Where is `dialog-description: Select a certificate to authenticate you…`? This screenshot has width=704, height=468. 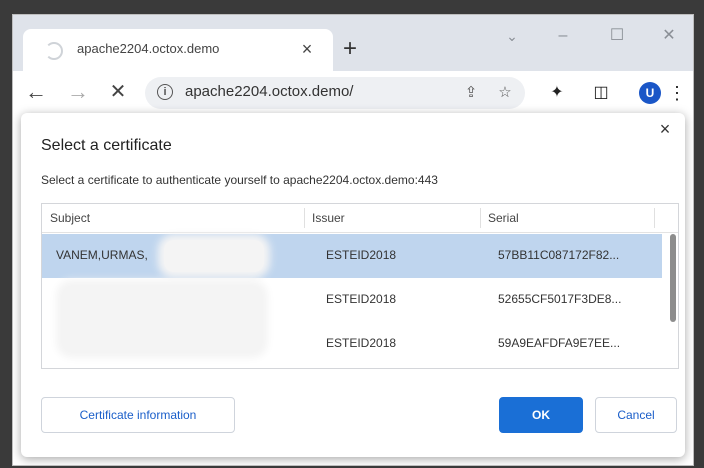
dialog-description: Select a certificate to authenticate you… is located at coordinates (239, 180).